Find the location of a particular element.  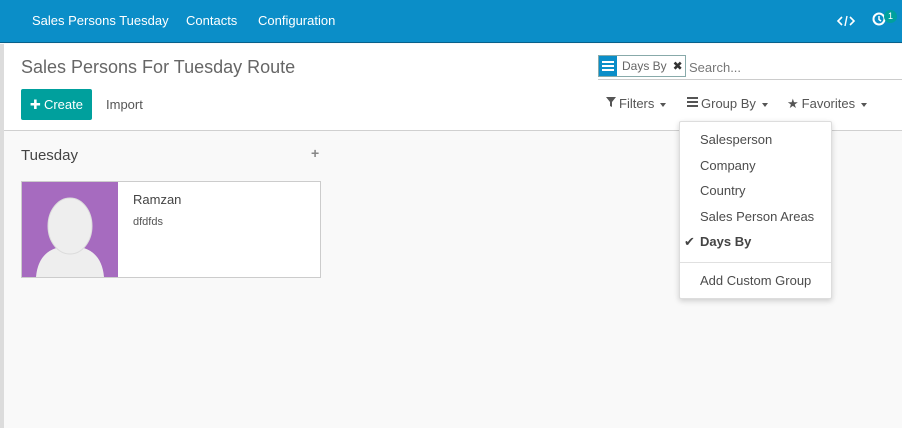

groupby-option-sales-person-areas: Sales Person Areas is located at coordinates (757, 217).